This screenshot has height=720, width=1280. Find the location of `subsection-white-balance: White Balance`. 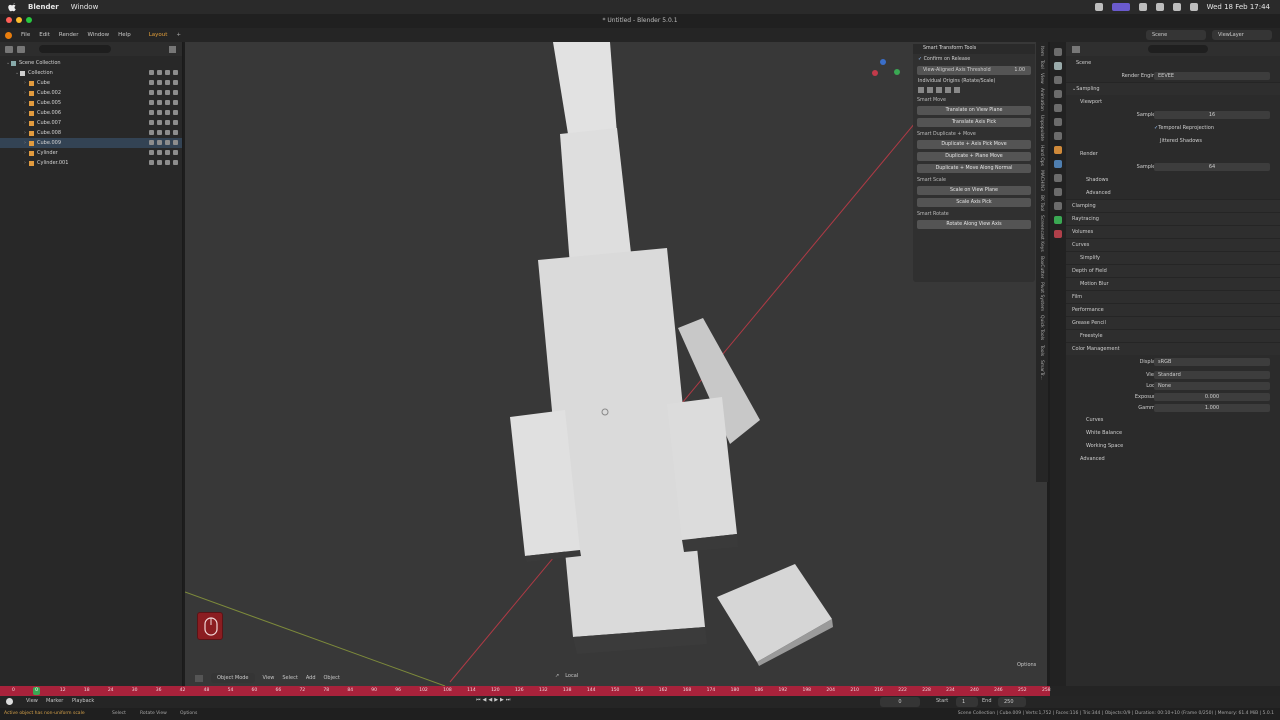

subsection-white-balance: White Balance is located at coordinates (1173, 432).